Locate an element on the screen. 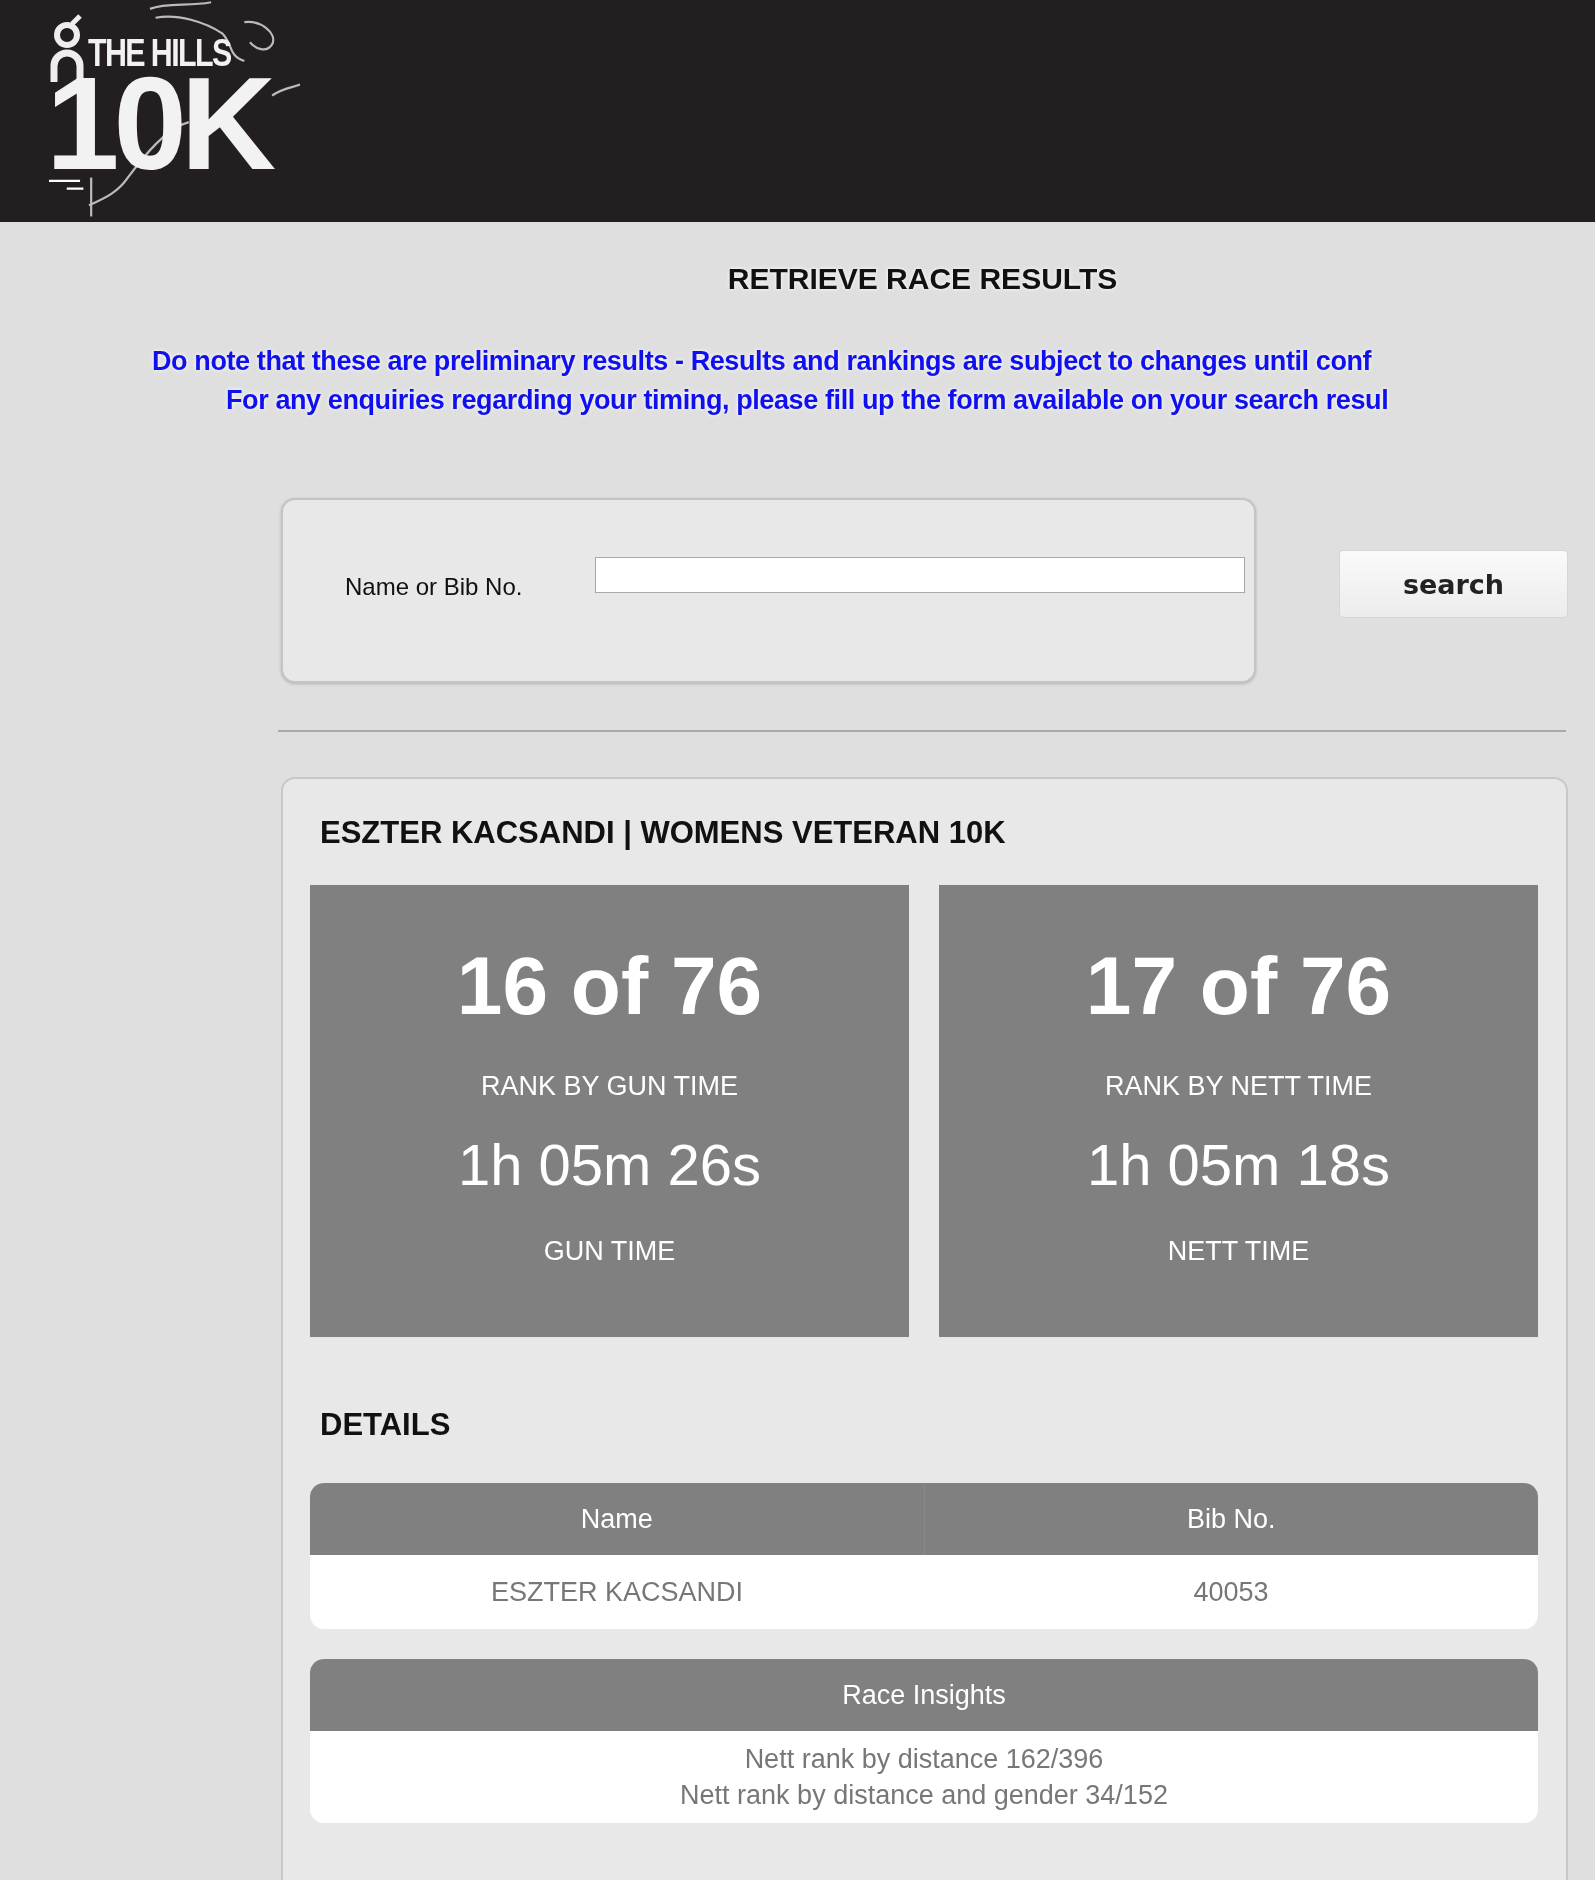  page-title: RETRIEVE RACE RESULTS is located at coordinates (922, 278).